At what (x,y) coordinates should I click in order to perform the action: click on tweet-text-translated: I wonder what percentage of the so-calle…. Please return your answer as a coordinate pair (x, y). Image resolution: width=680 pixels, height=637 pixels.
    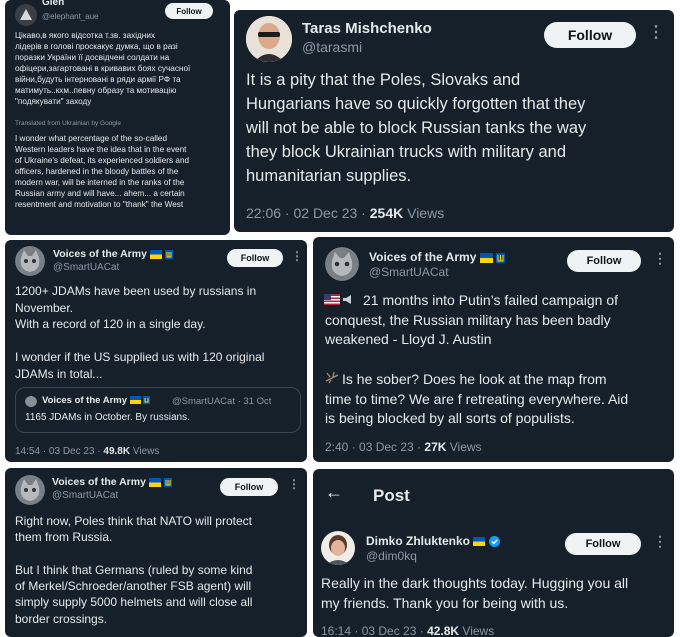
    Looking at the image, I should click on (102, 171).